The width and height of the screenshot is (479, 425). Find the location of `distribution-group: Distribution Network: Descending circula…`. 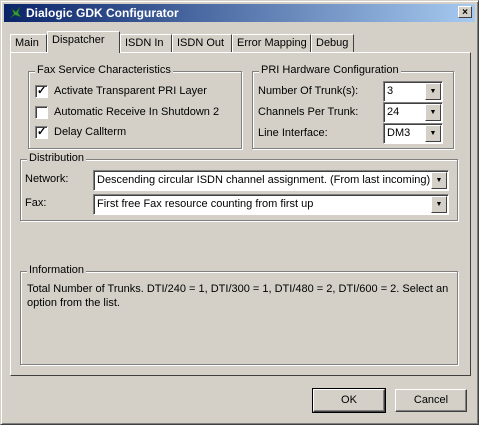

distribution-group: Distribution Network: Descending circula… is located at coordinates (239, 186).